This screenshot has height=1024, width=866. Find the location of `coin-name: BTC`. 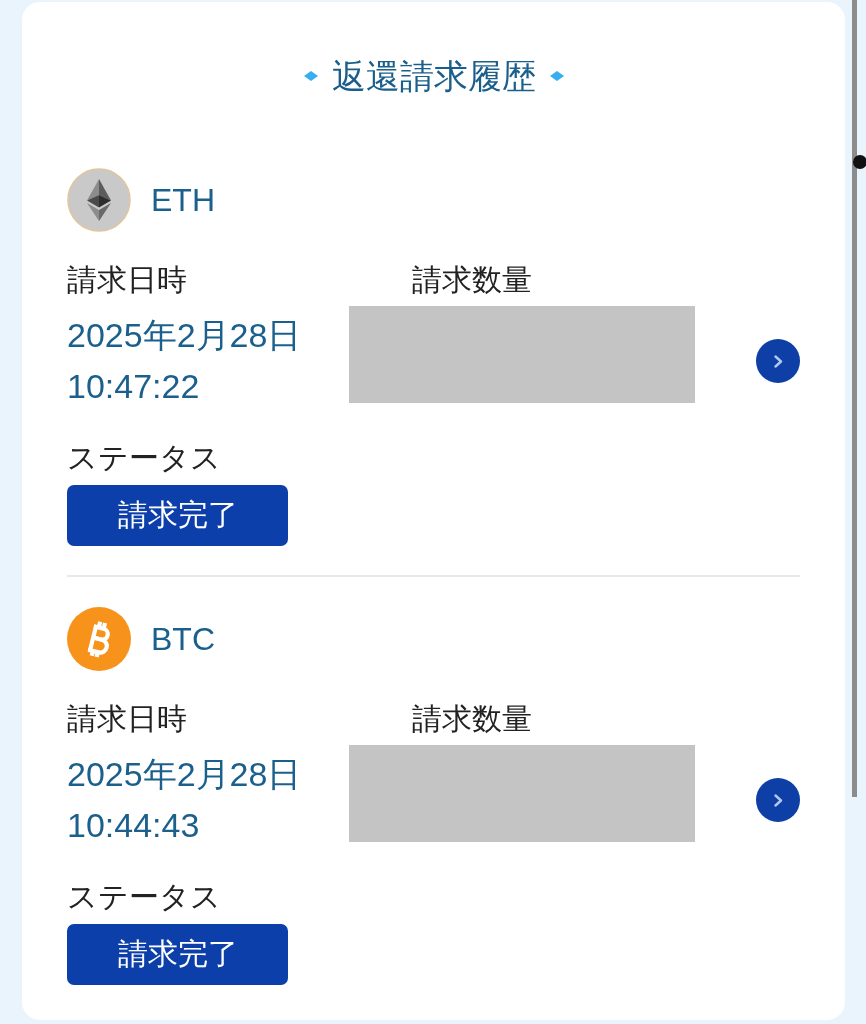

coin-name: BTC is located at coordinates (183, 639).